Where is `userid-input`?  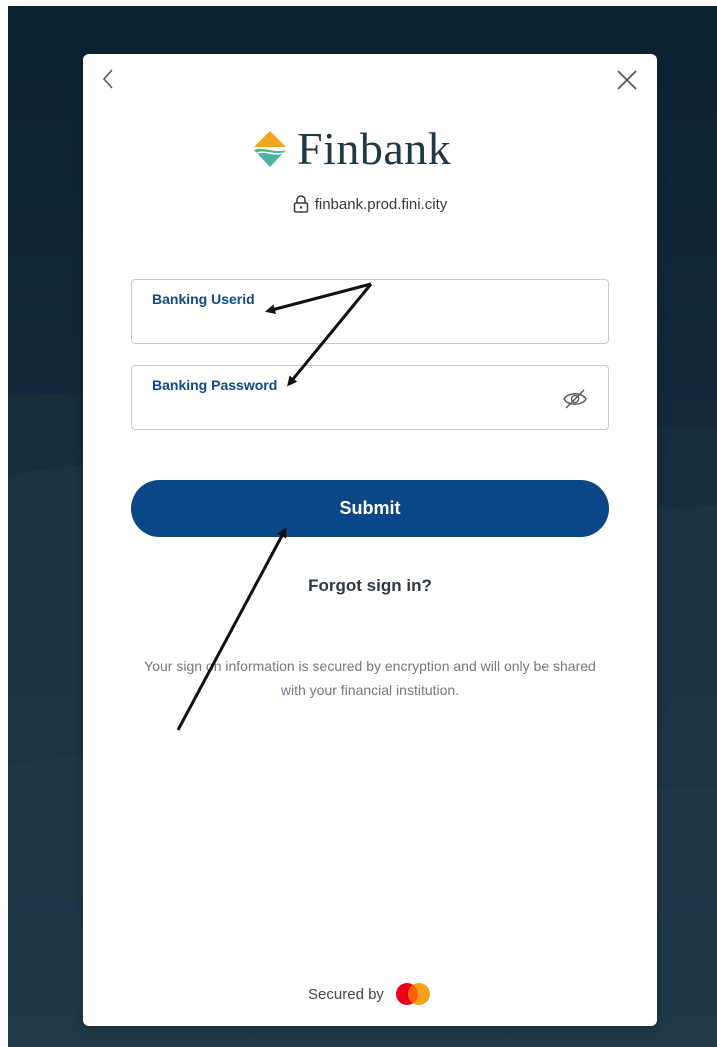
userid-input is located at coordinates (359, 326).